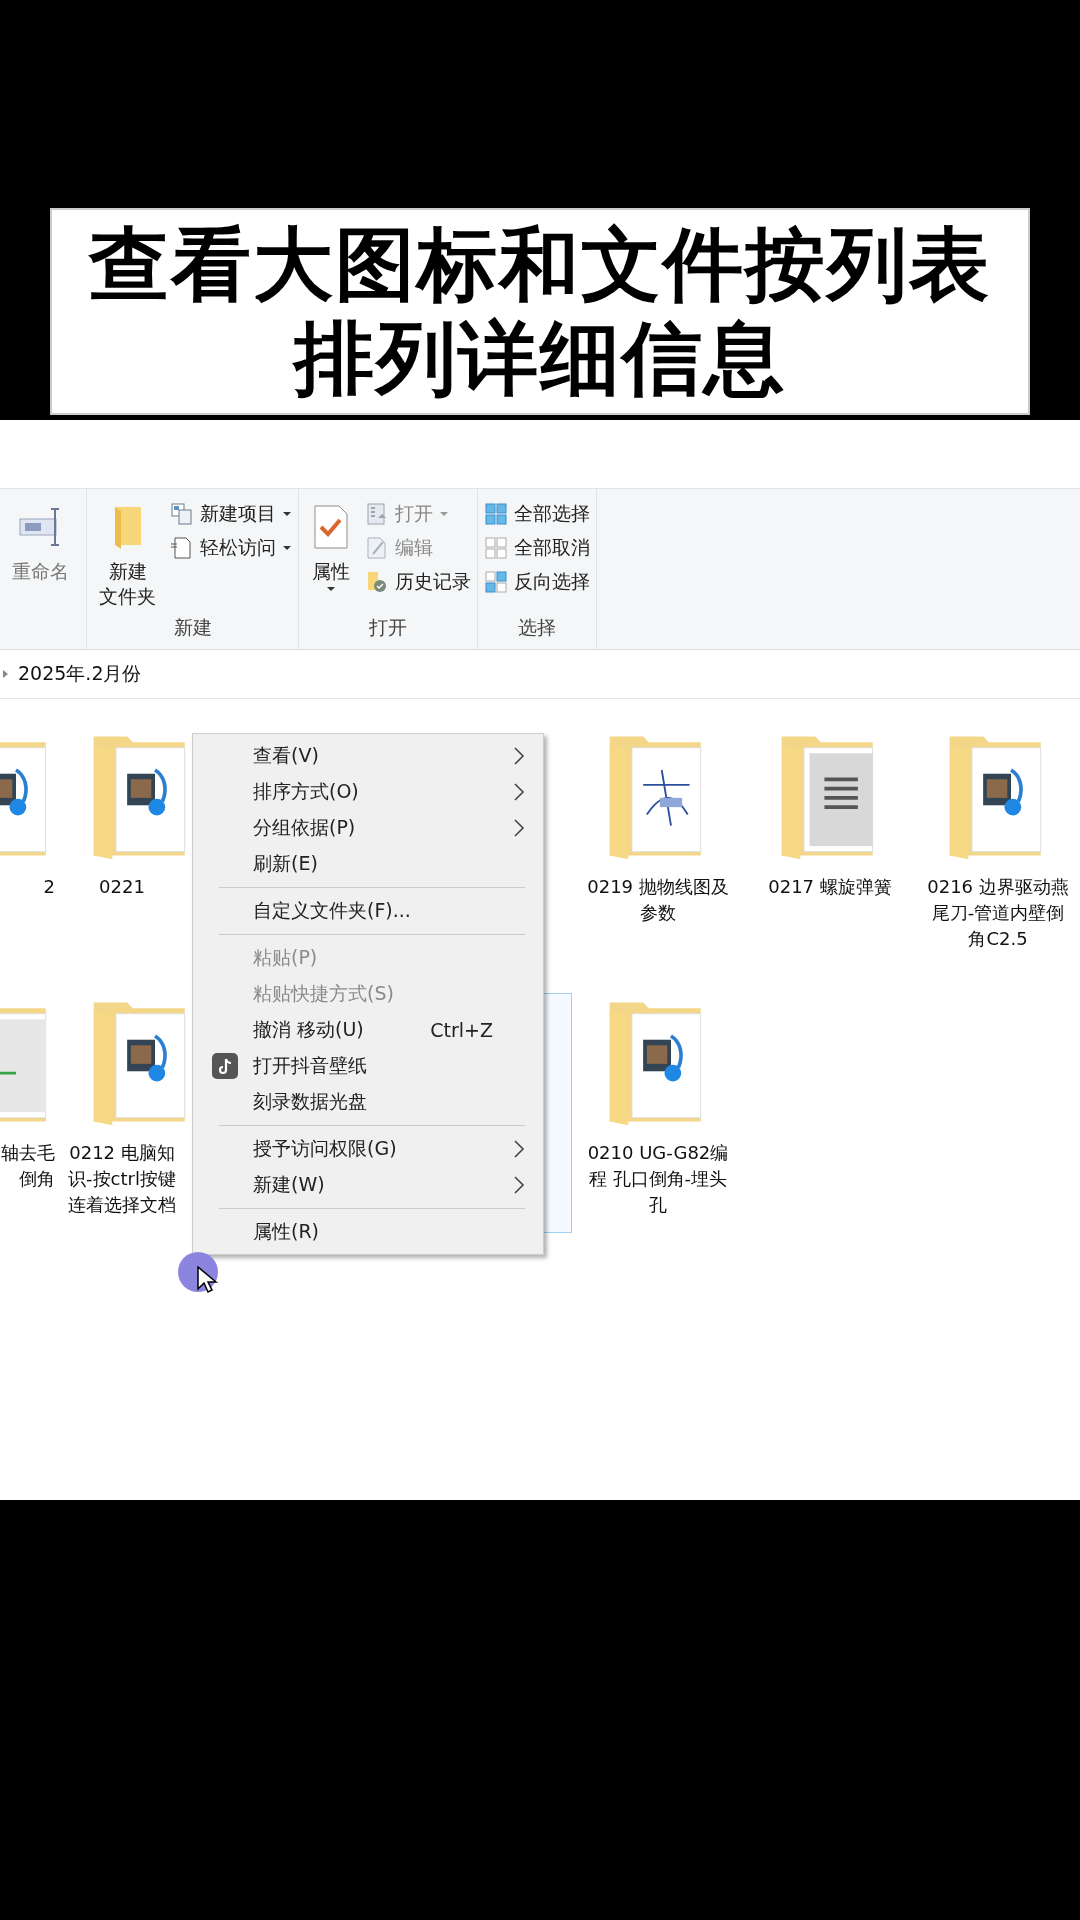 This screenshot has height=1920, width=1080. Describe the element at coordinates (658, 1179) in the screenshot. I see `folder-name: 0210 UG-G82编程 孔口倒角-埋头孔` at that location.